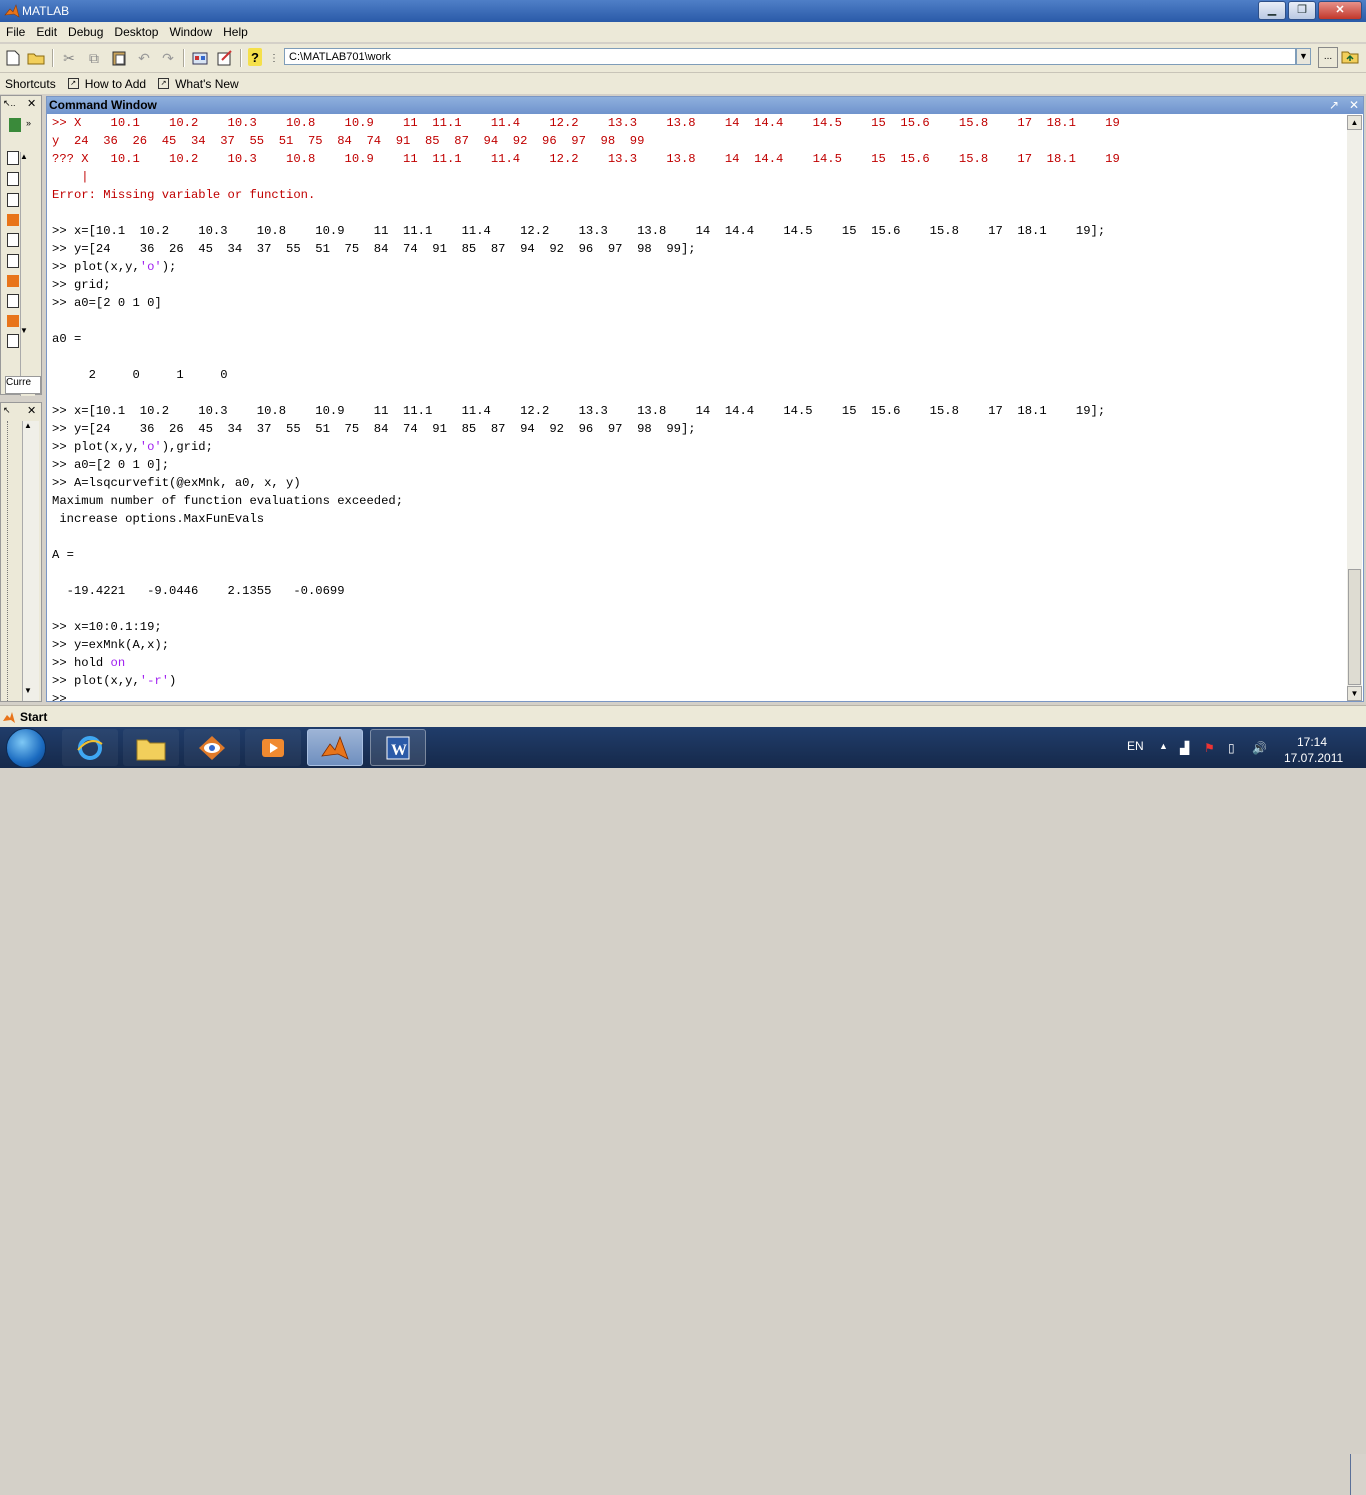 The width and height of the screenshot is (1366, 1495). Describe the element at coordinates (697, 627) in the screenshot. I see `command-line: >> x=10:0.1:19;` at that location.